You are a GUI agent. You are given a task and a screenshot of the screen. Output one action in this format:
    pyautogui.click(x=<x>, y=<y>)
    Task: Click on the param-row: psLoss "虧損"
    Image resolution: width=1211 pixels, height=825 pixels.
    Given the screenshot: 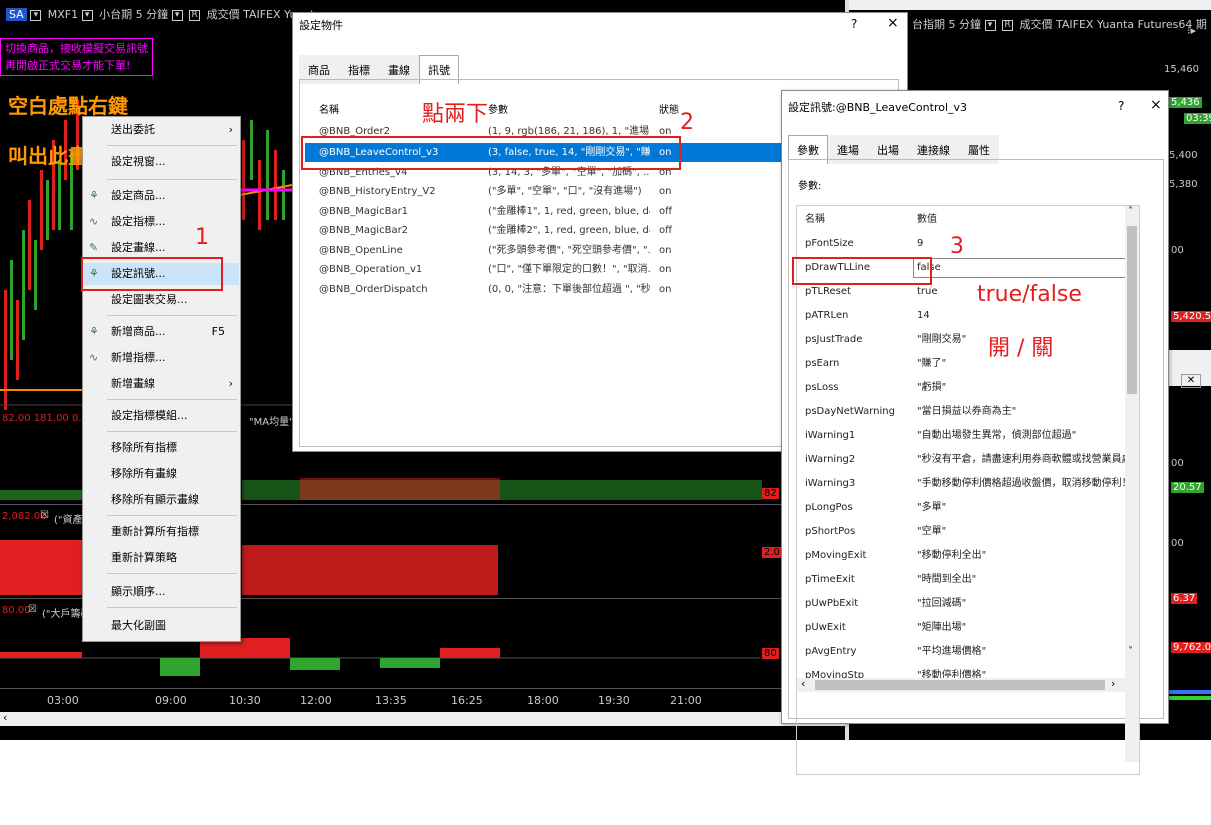 What is the action you would take?
    pyautogui.click(x=962, y=388)
    